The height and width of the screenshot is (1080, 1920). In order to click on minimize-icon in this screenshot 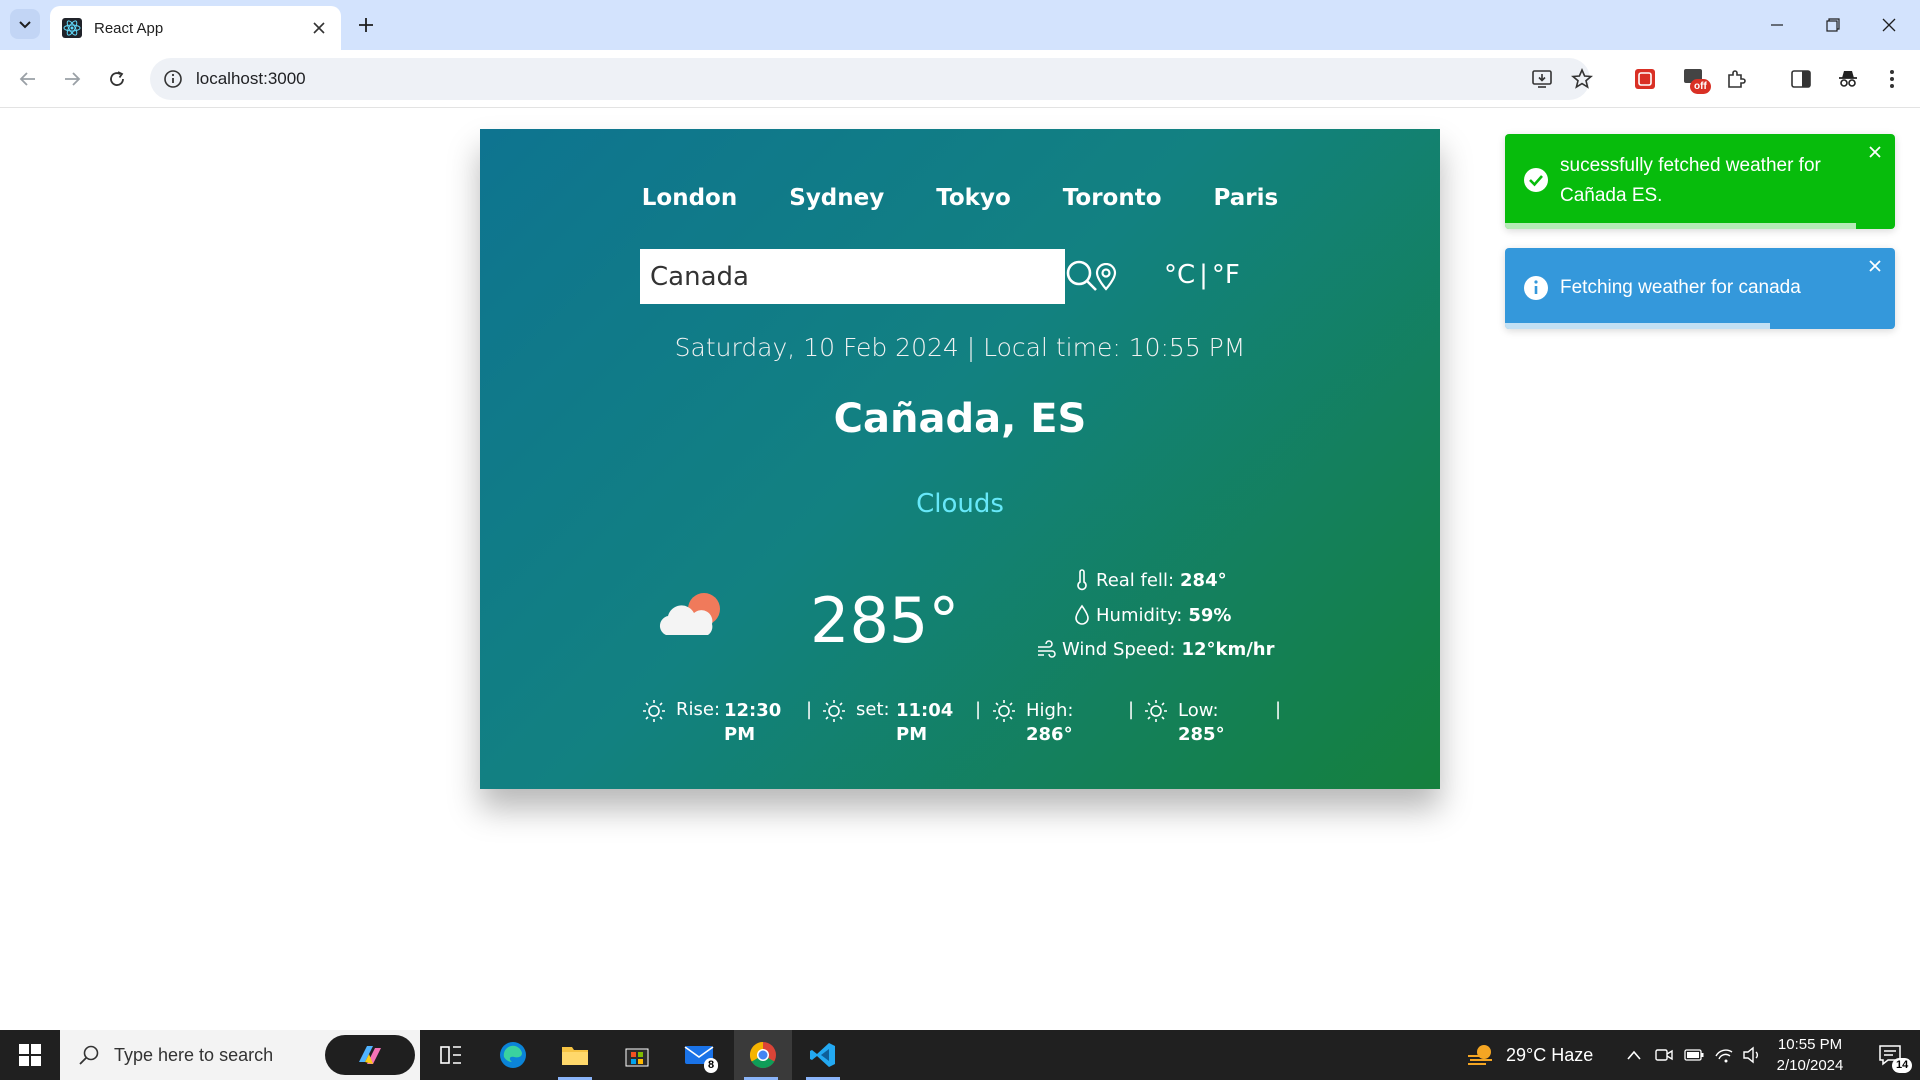, I will do `click(1777, 25)`.